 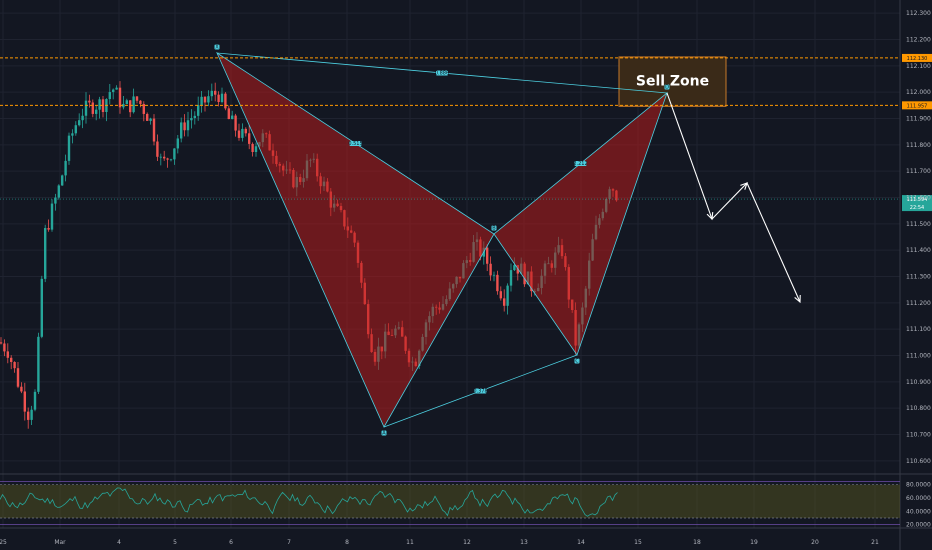 I want to click on ratio-label: 0.515, so click(x=355, y=144).